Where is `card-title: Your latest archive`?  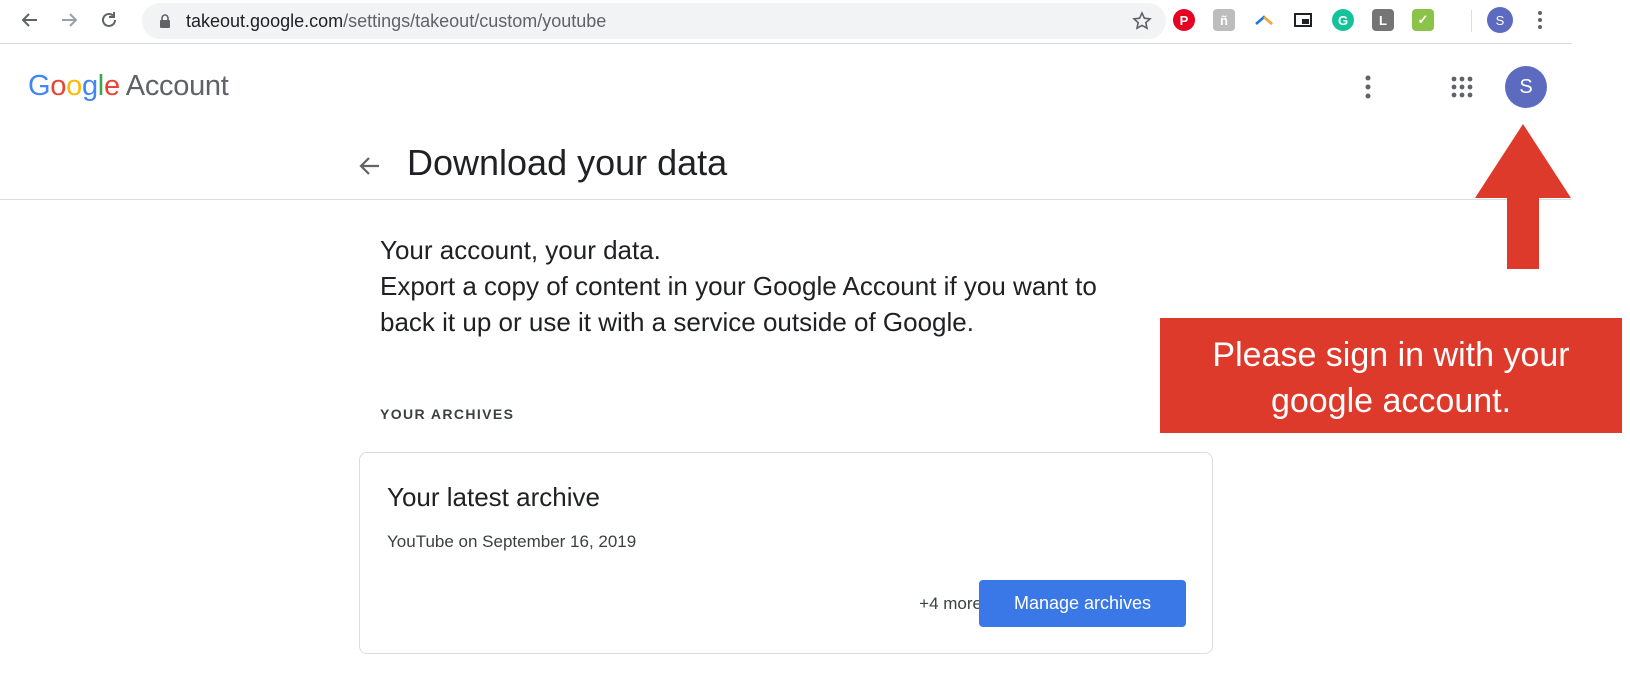
card-title: Your latest archive is located at coordinates (493, 497).